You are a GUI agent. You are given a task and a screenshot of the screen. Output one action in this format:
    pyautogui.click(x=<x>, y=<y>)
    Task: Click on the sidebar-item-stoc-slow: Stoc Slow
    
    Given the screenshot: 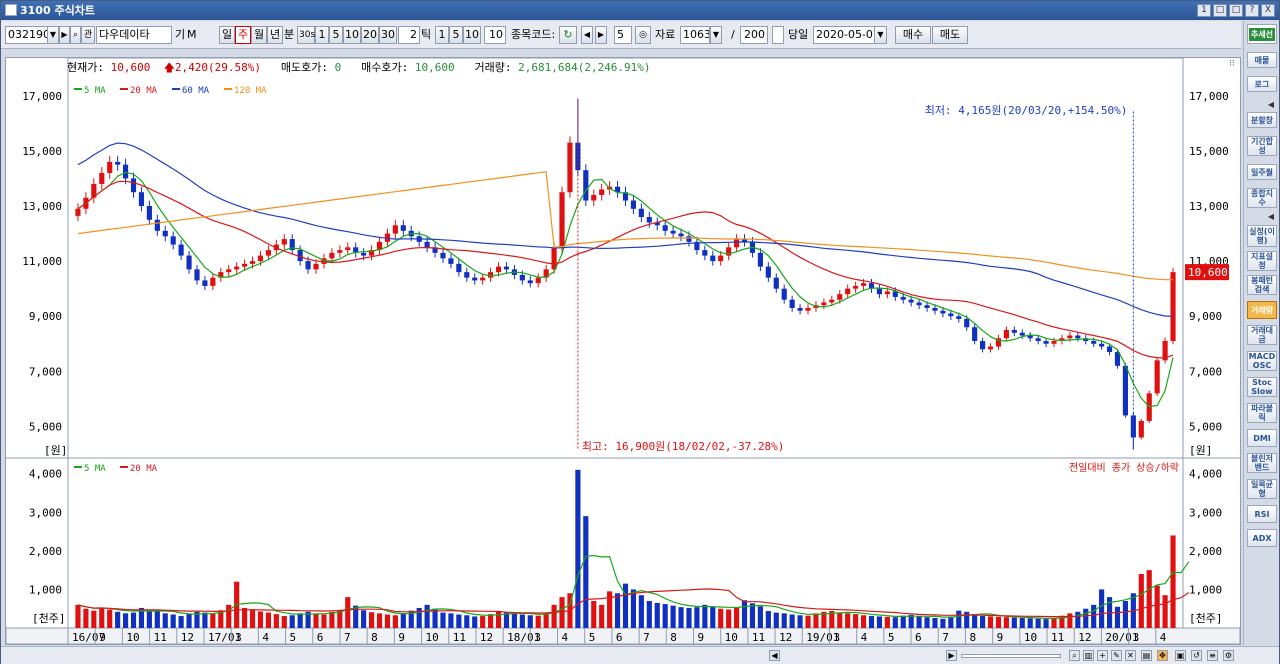 What is the action you would take?
    pyautogui.click(x=1262, y=387)
    